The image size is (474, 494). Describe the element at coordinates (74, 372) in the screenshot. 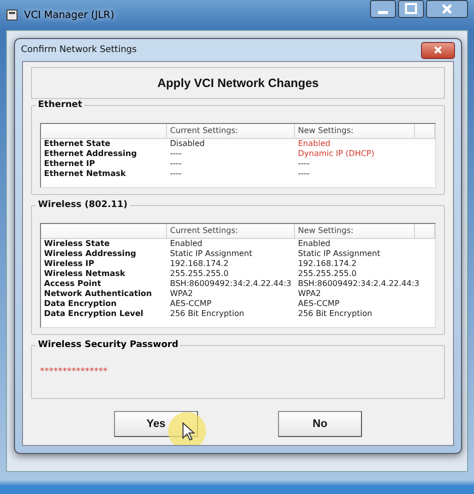

I see `password-value: ***************` at that location.